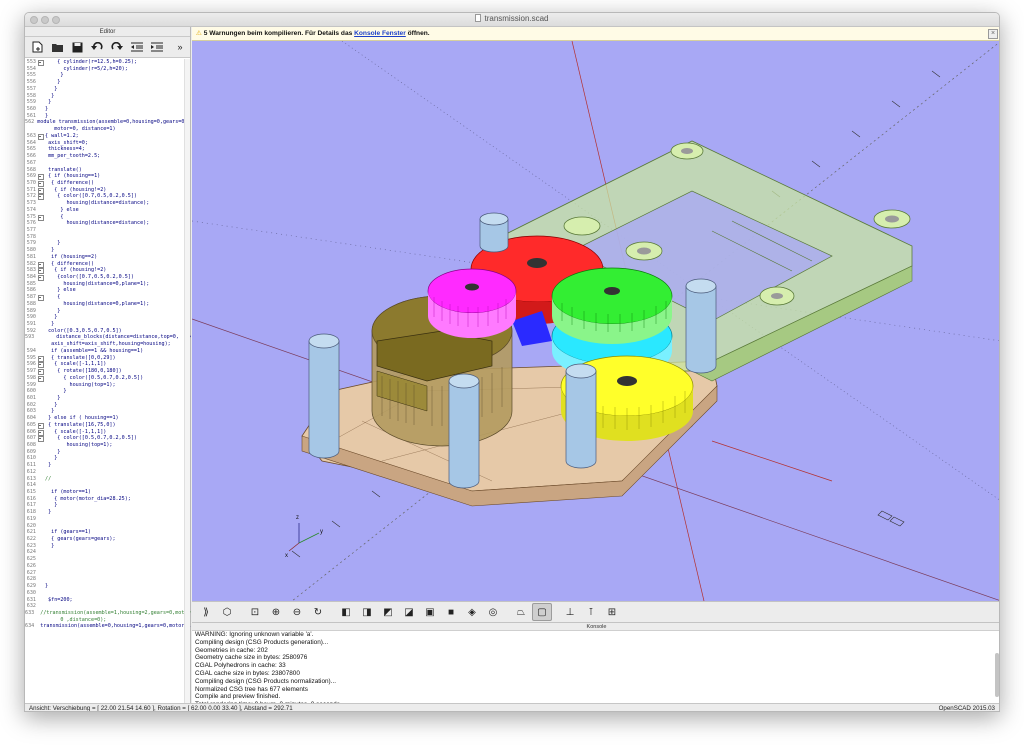 This screenshot has height=747, width=1024. What do you see at coordinates (108, 391) in the screenshot?
I see `code-line: 600 }` at bounding box center [108, 391].